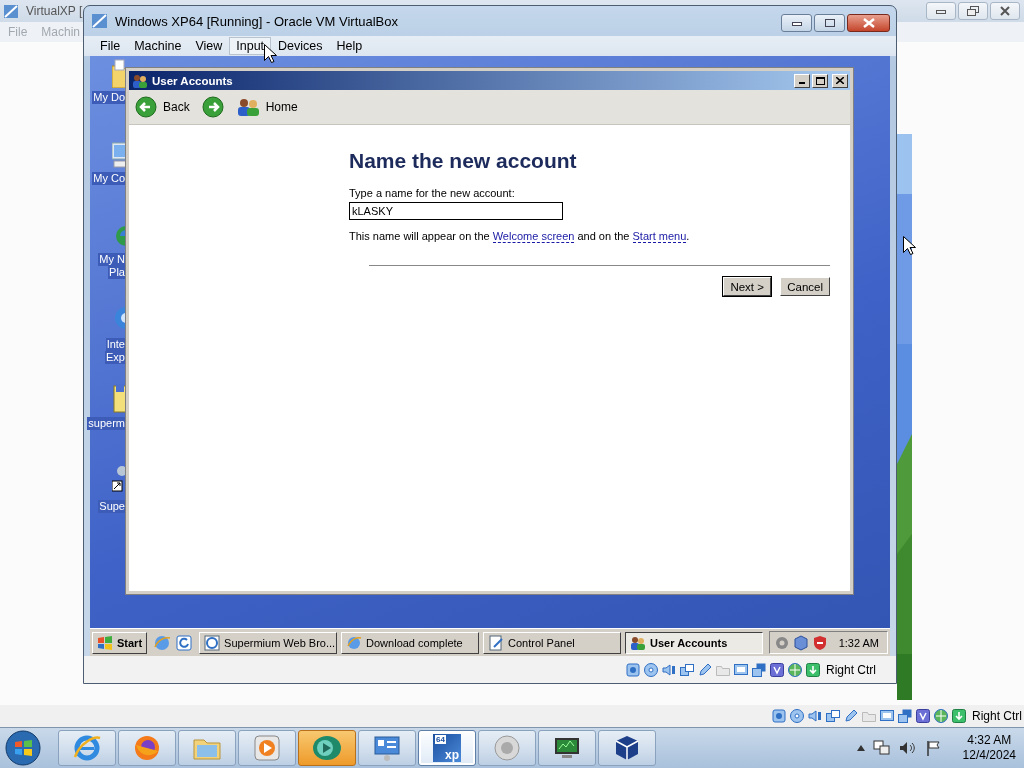 This screenshot has height=768, width=1024. Describe the element at coordinates (112, 506) in the screenshot. I see `desktop-icon-label: Supe` at that location.